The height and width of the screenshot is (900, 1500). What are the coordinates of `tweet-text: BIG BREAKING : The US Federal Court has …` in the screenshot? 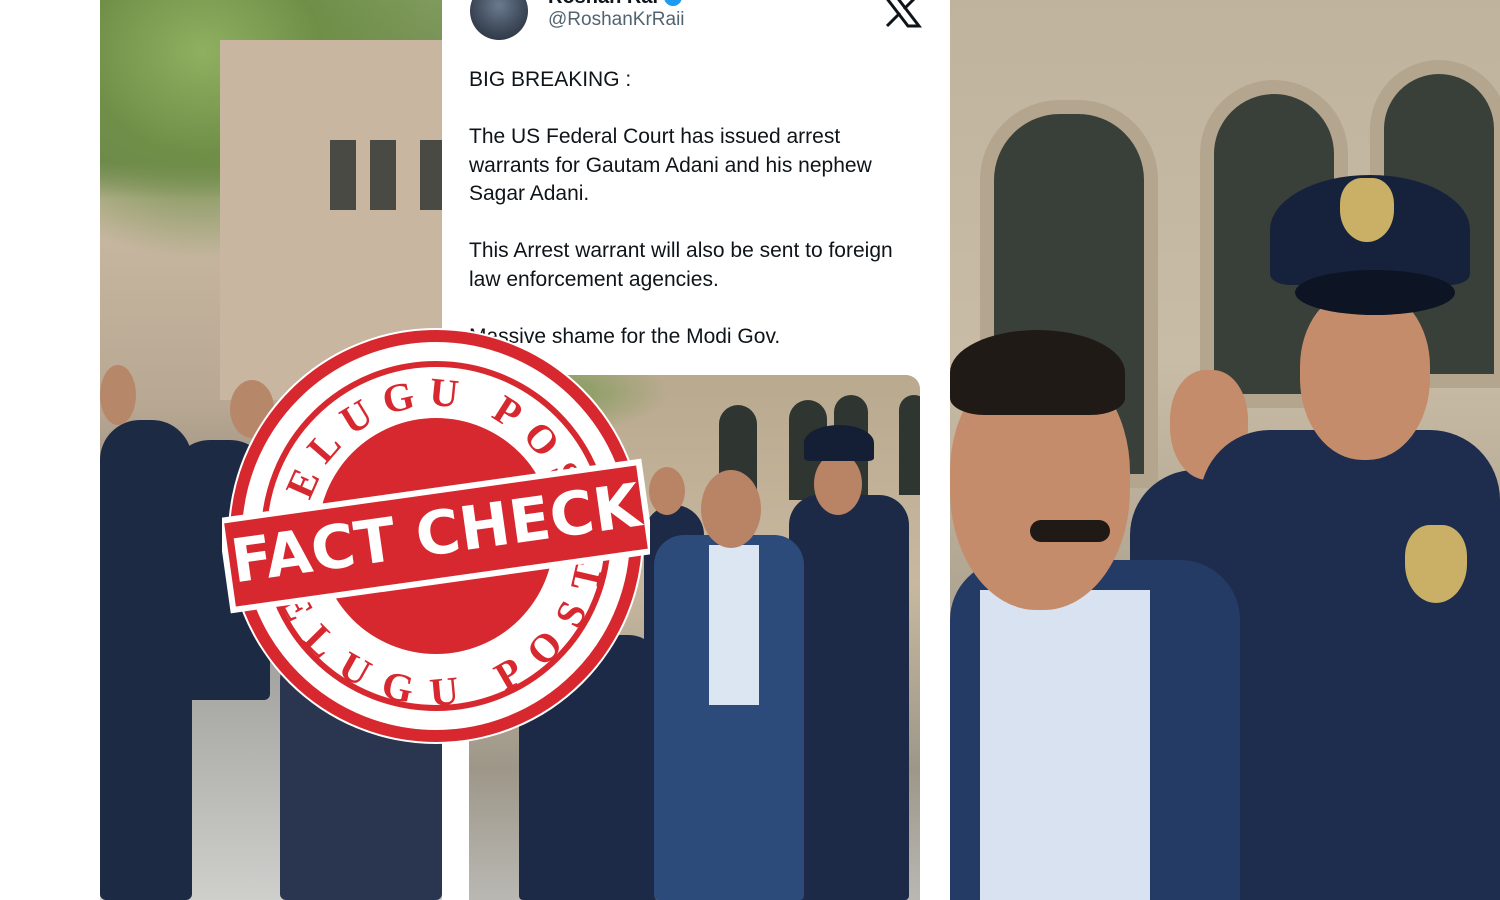 It's located at (681, 208).